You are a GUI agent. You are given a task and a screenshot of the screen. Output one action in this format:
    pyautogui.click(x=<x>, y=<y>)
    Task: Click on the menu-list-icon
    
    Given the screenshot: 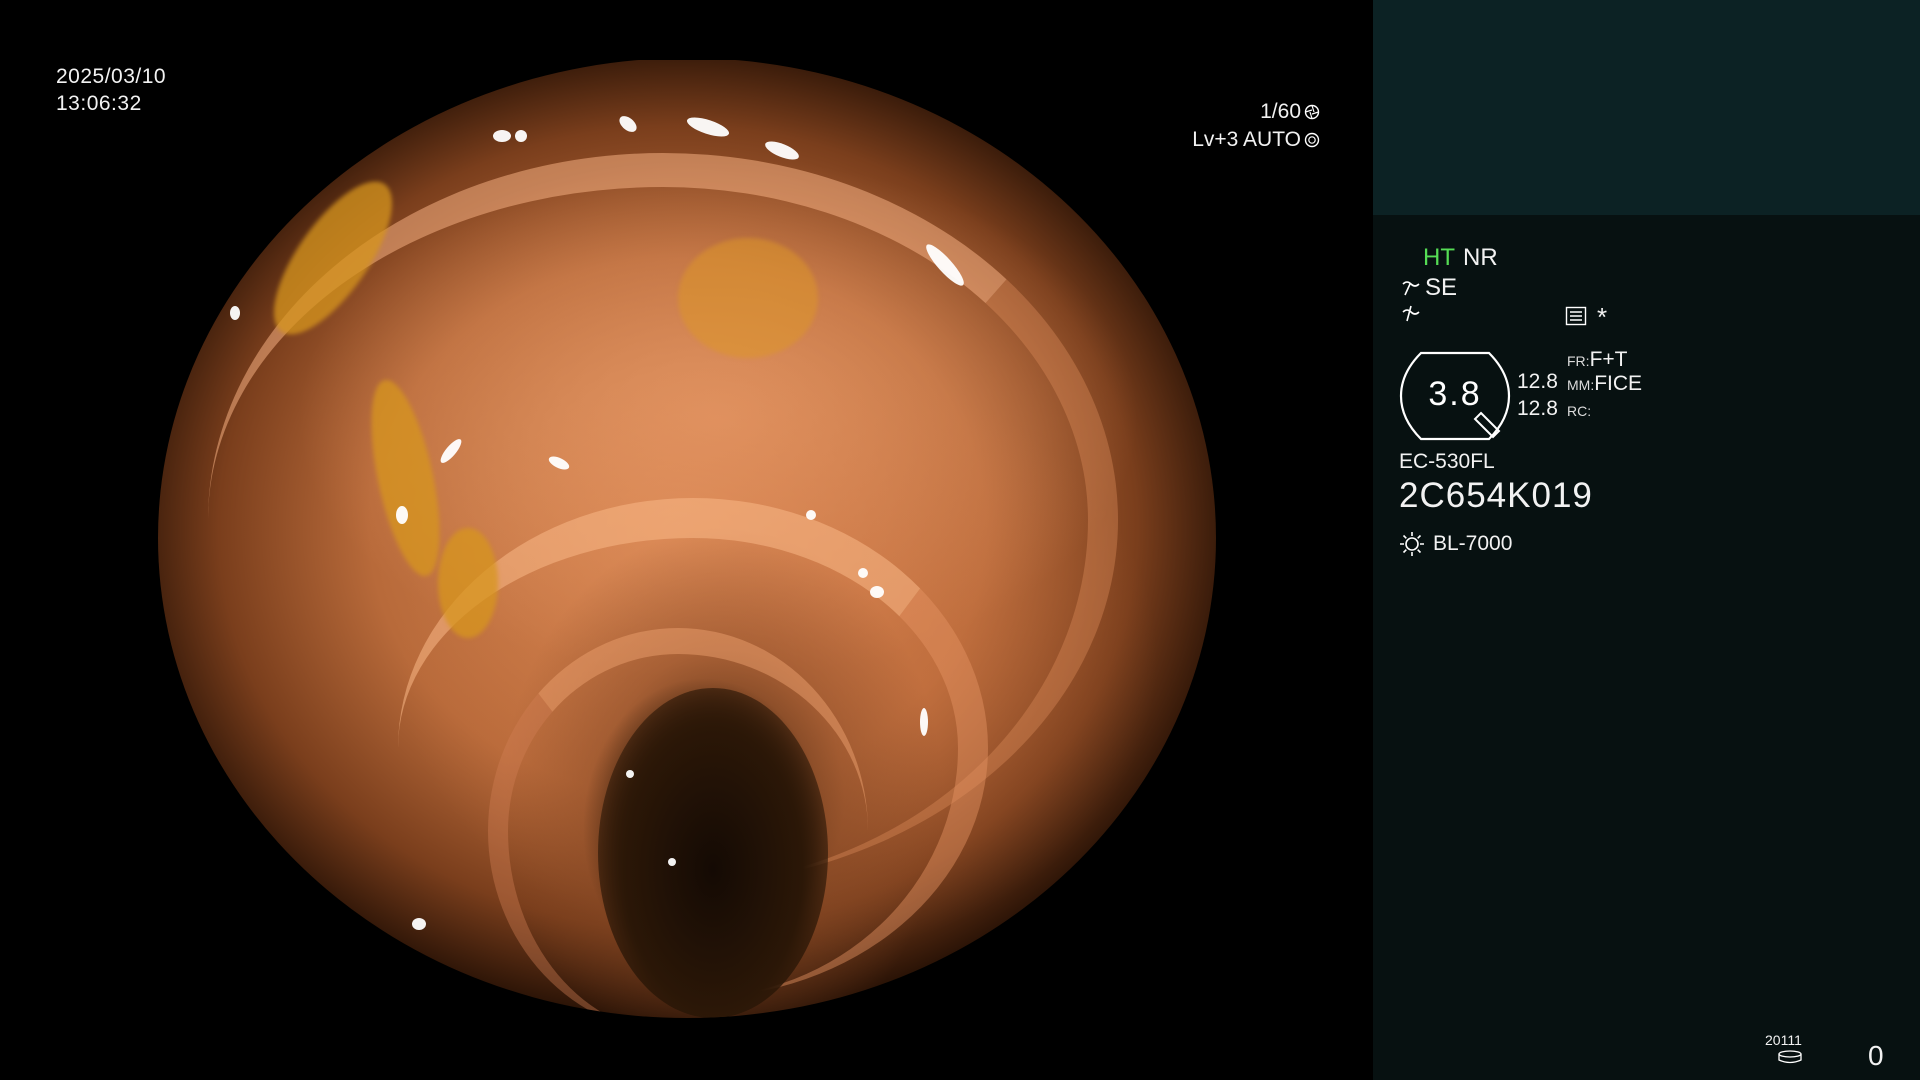 What is the action you would take?
    pyautogui.click(x=1576, y=316)
    